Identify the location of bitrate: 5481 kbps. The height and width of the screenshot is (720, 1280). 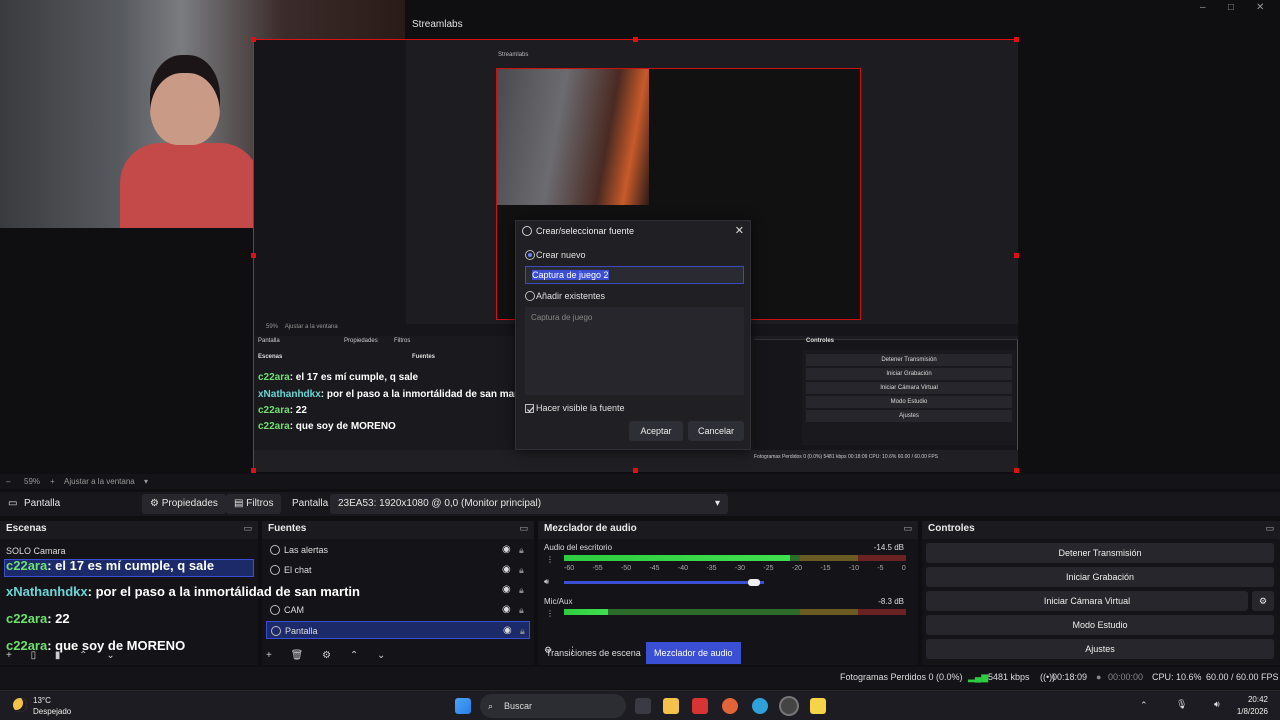
(1009, 677).